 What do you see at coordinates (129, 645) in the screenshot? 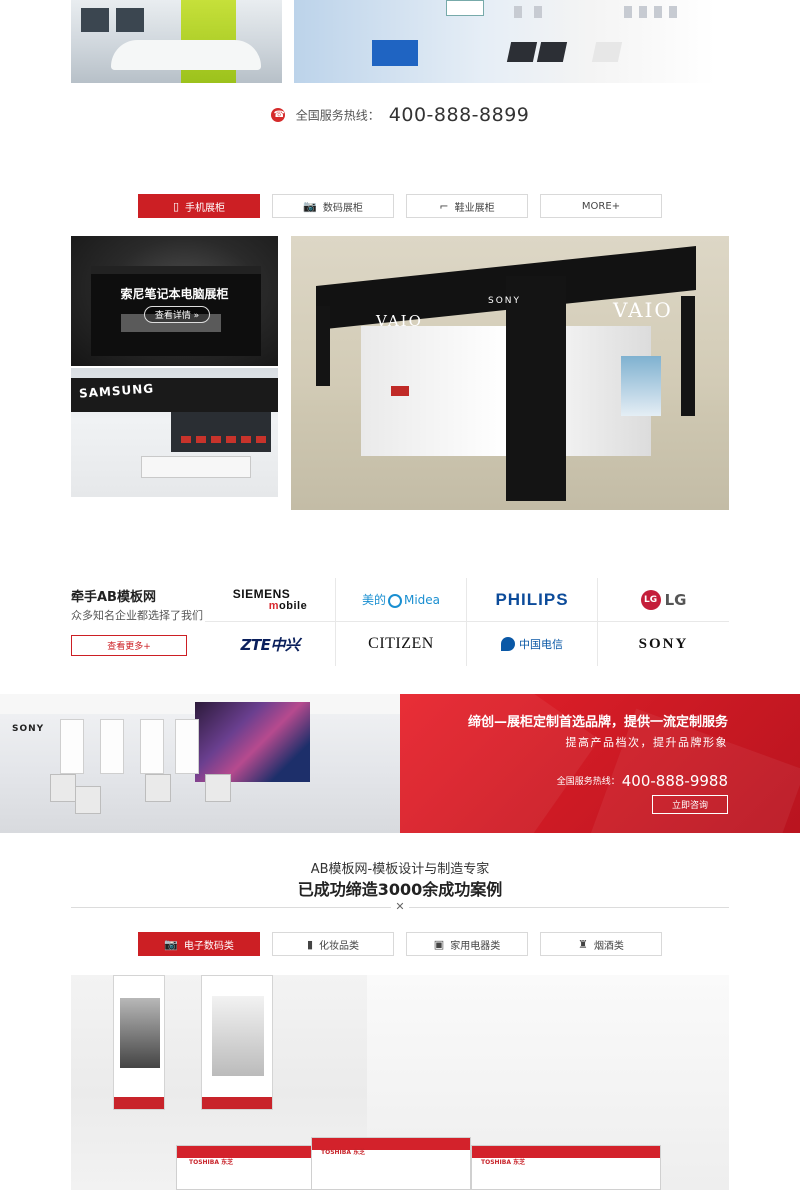
I see `view-more-button: 查看更多+` at bounding box center [129, 645].